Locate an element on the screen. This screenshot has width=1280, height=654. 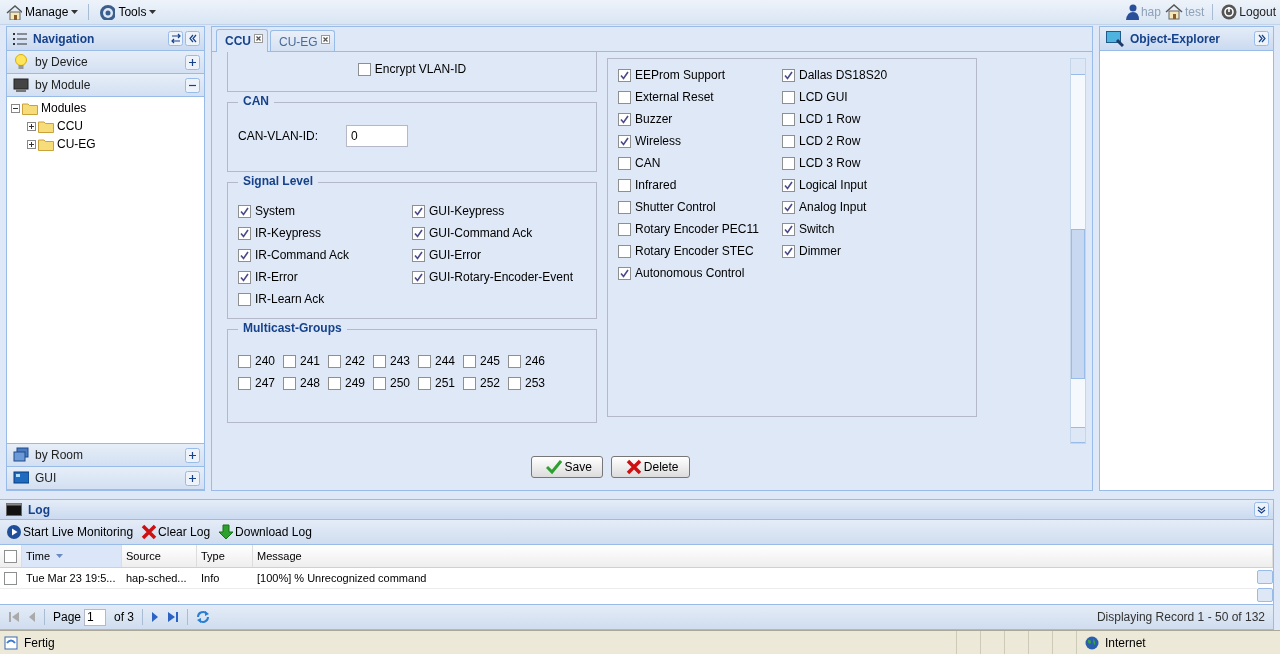
page-field: 1 is located at coordinates (95, 617).